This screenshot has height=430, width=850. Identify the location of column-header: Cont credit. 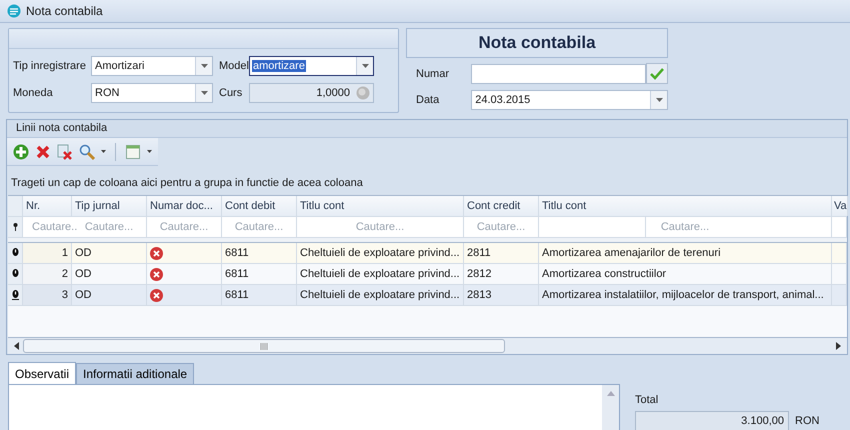
(501, 206).